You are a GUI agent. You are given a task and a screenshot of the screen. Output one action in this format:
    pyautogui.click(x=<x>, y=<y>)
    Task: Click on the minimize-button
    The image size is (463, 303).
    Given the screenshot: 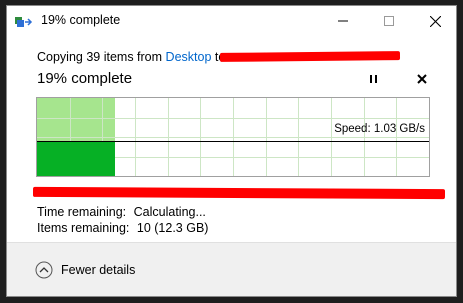 What is the action you would take?
    pyautogui.click(x=343, y=21)
    